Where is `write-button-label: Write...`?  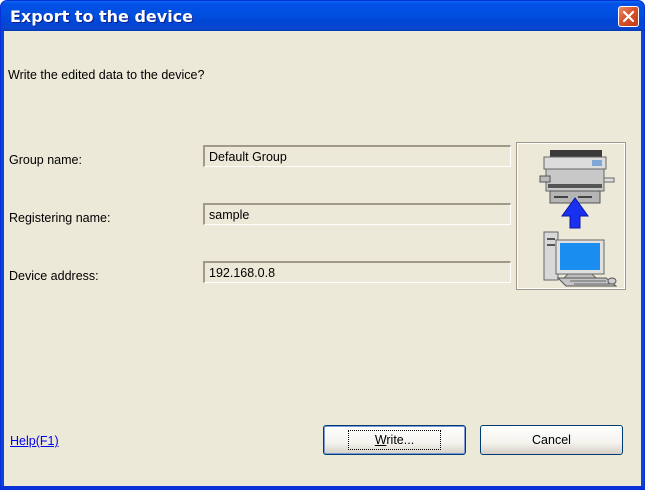 write-button-label: Write... is located at coordinates (394, 440).